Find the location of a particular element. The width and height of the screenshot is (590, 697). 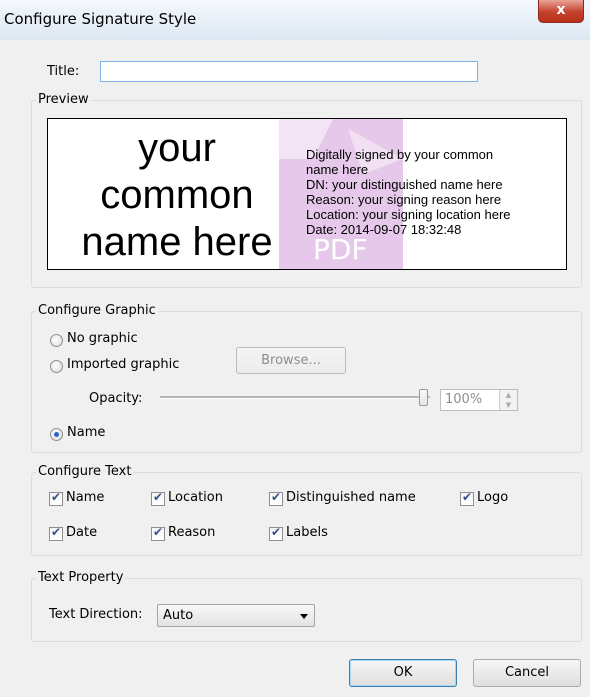

opacity-slider-track is located at coordinates (295, 397).